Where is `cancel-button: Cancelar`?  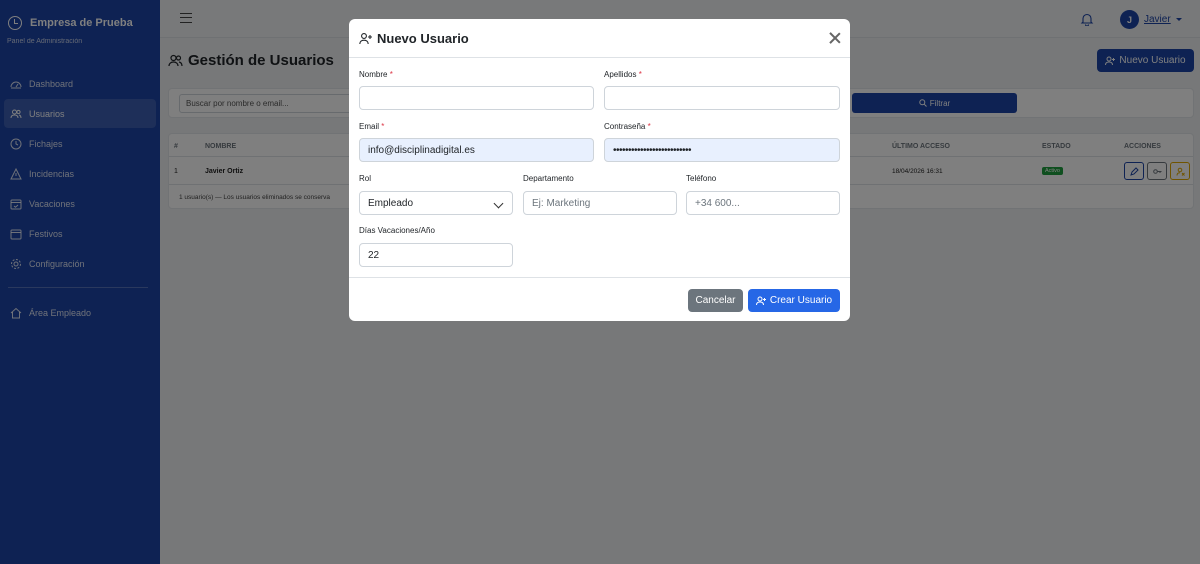
cancel-button: Cancelar is located at coordinates (715, 300).